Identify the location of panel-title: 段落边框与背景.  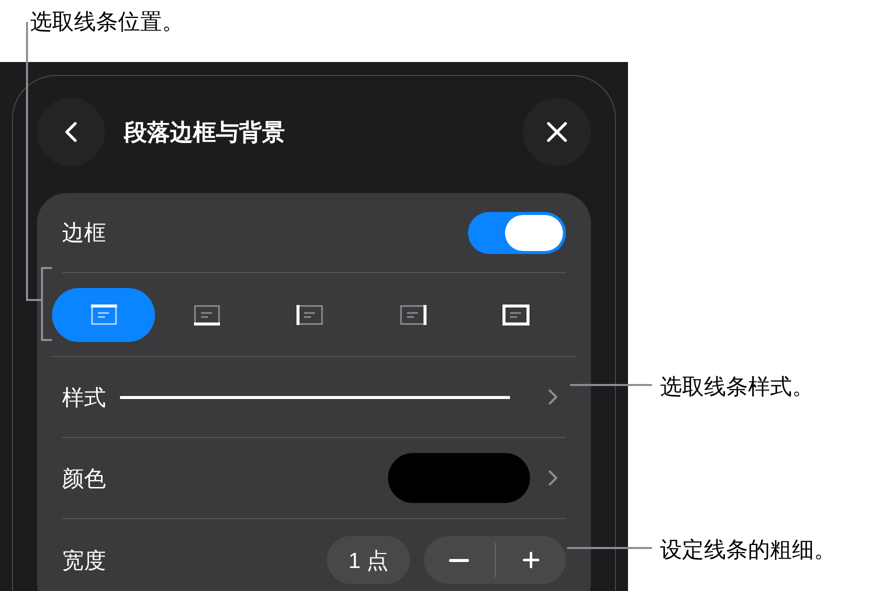
(205, 132).